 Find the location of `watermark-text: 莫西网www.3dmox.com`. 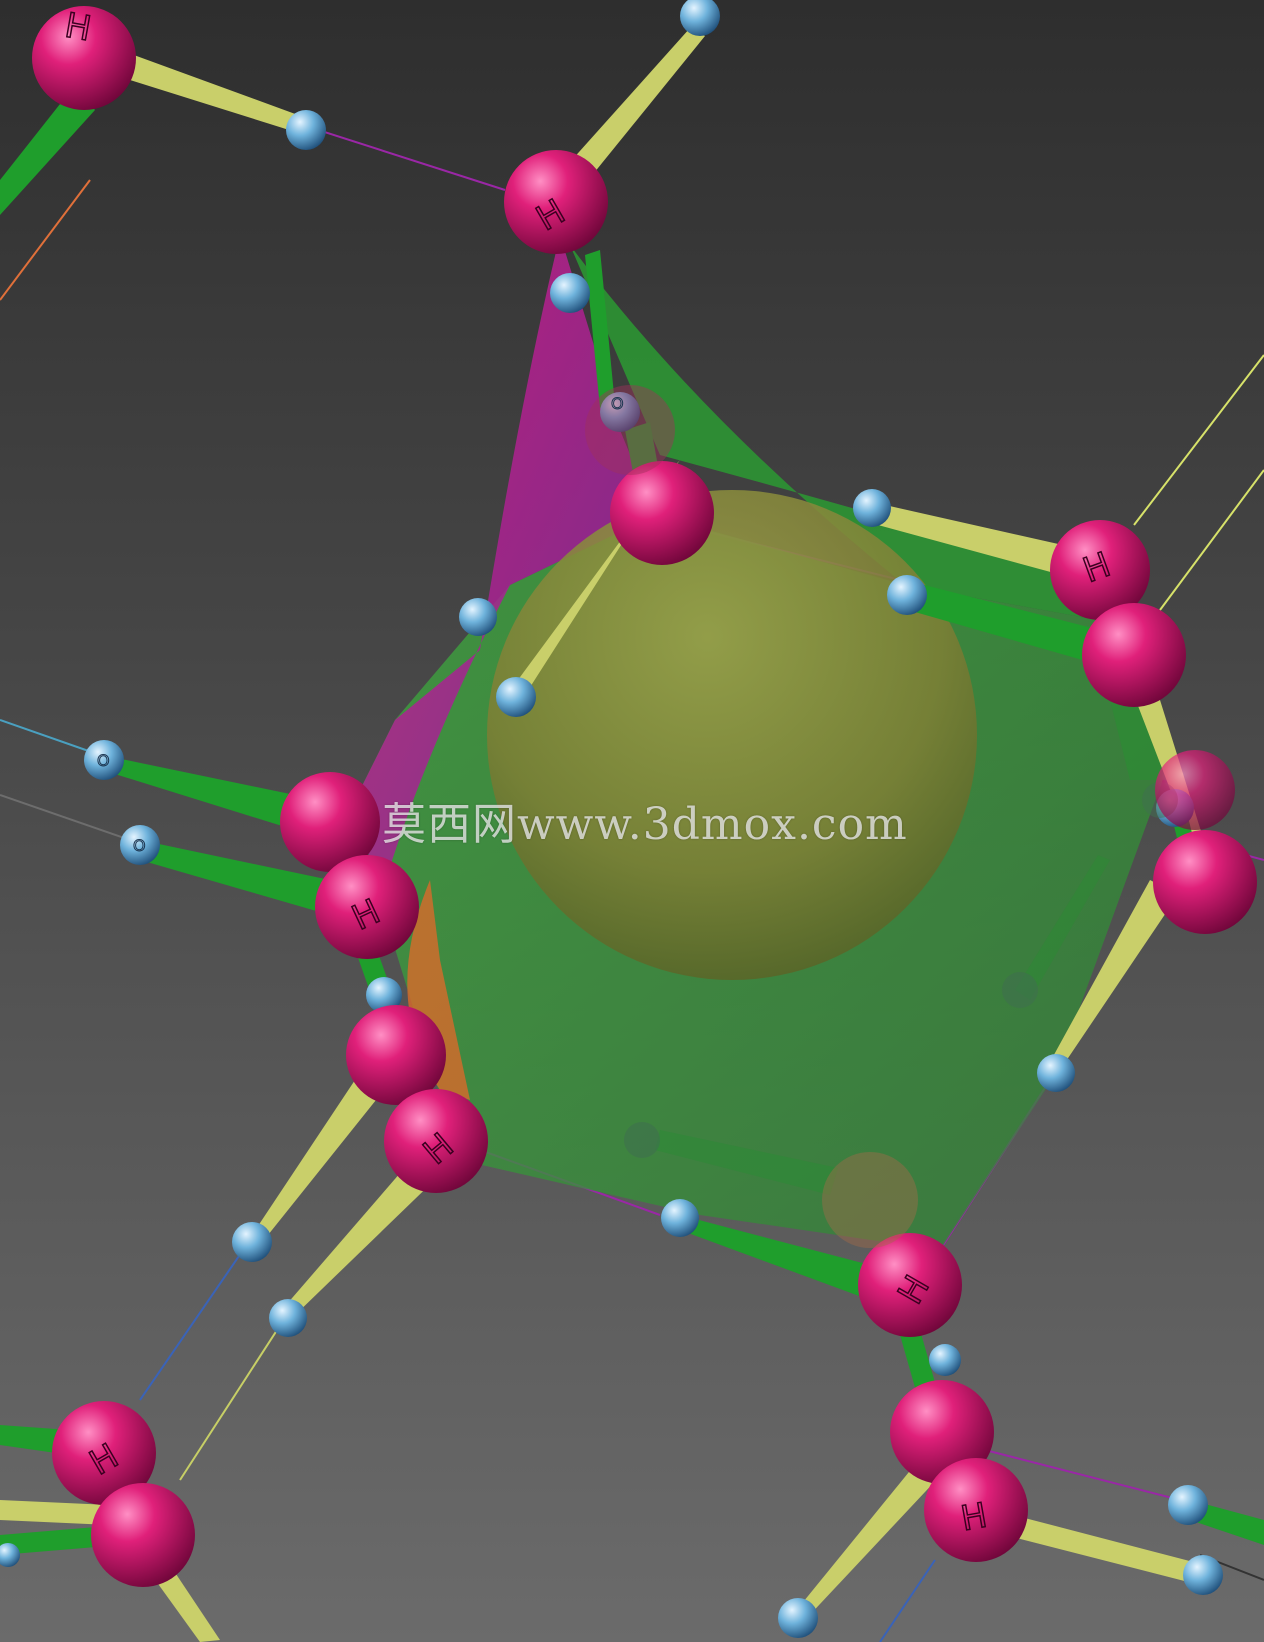

watermark-text: 莫西网www.3dmox.com is located at coordinates (645, 824).